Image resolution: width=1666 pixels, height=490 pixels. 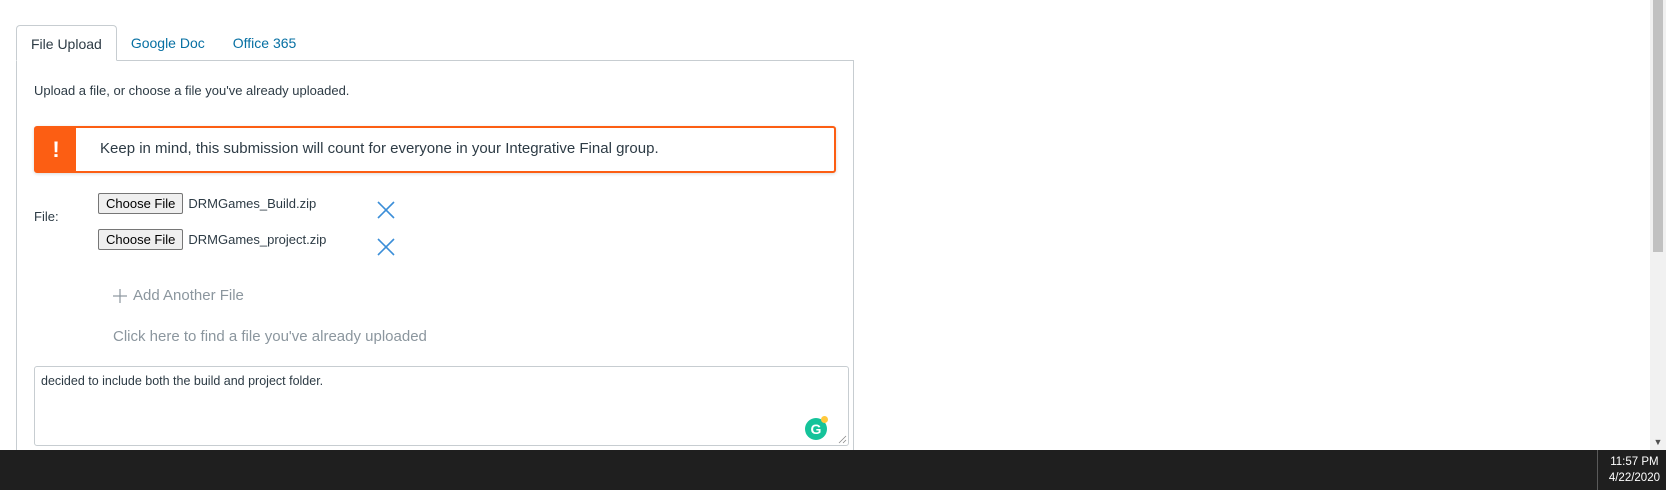 What do you see at coordinates (1597, 470) in the screenshot?
I see `taskbar-divider` at bounding box center [1597, 470].